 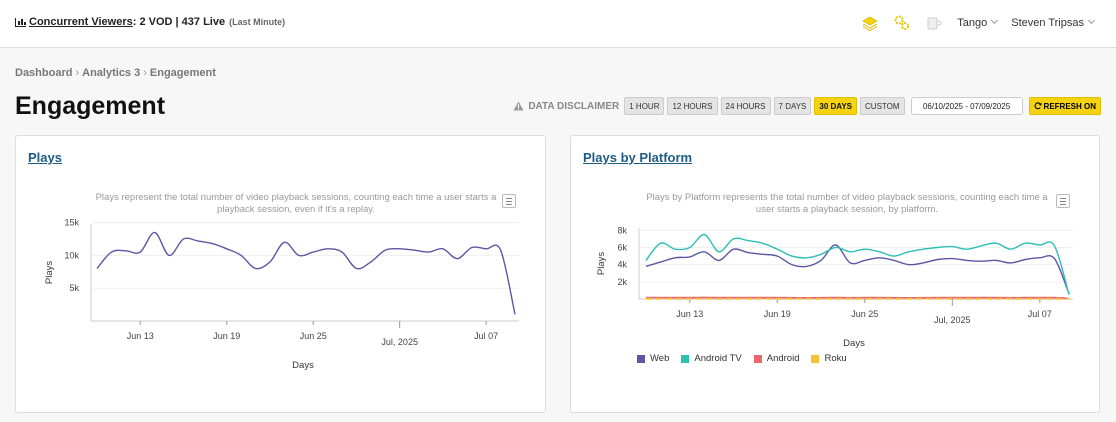 What do you see at coordinates (783, 358) in the screenshot?
I see `legend-label: Android` at bounding box center [783, 358].